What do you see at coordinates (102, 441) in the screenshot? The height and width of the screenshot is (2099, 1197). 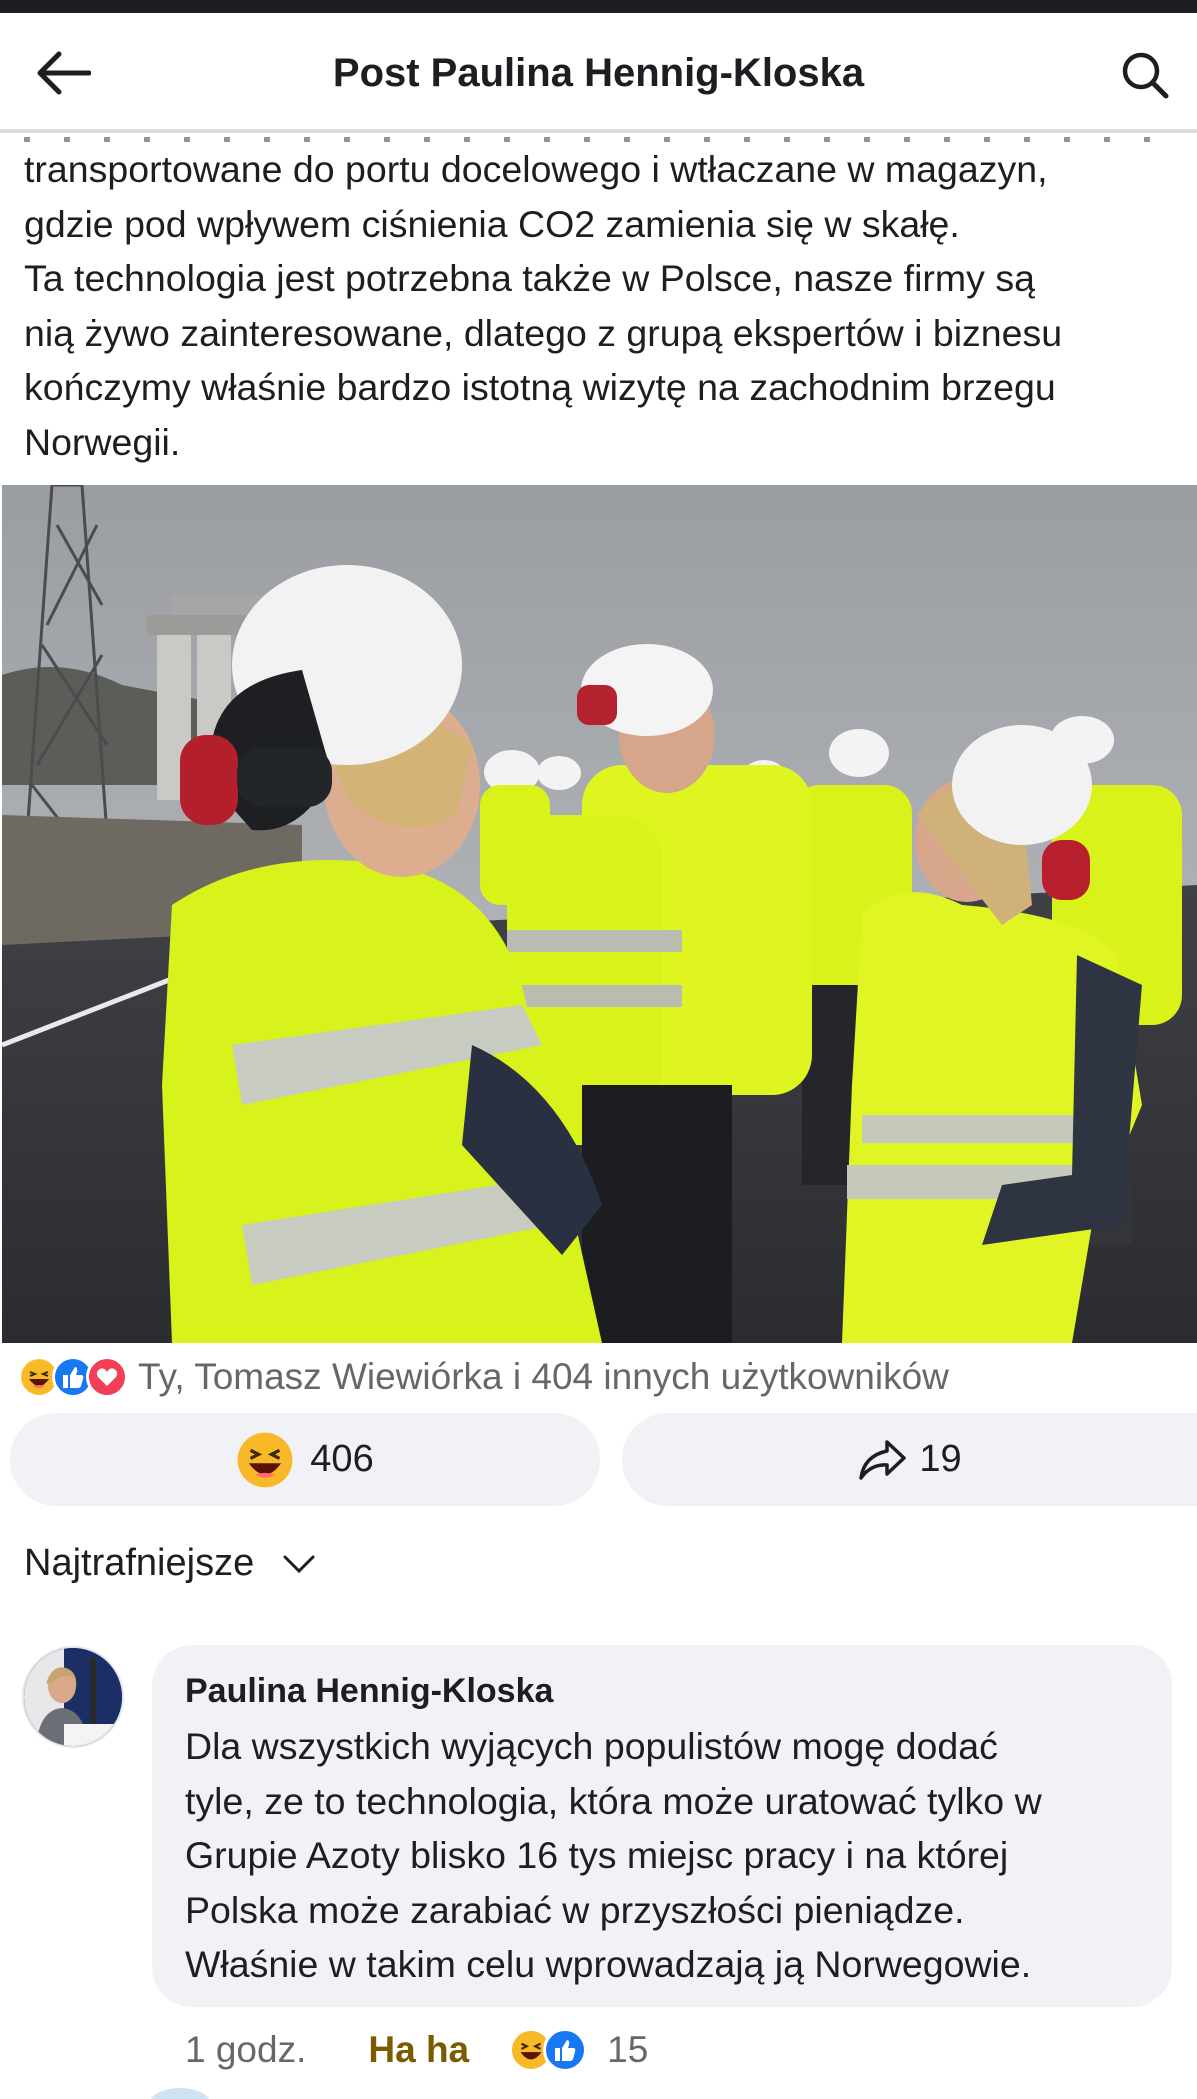 I see `post-text-line: Norwegii.` at bounding box center [102, 441].